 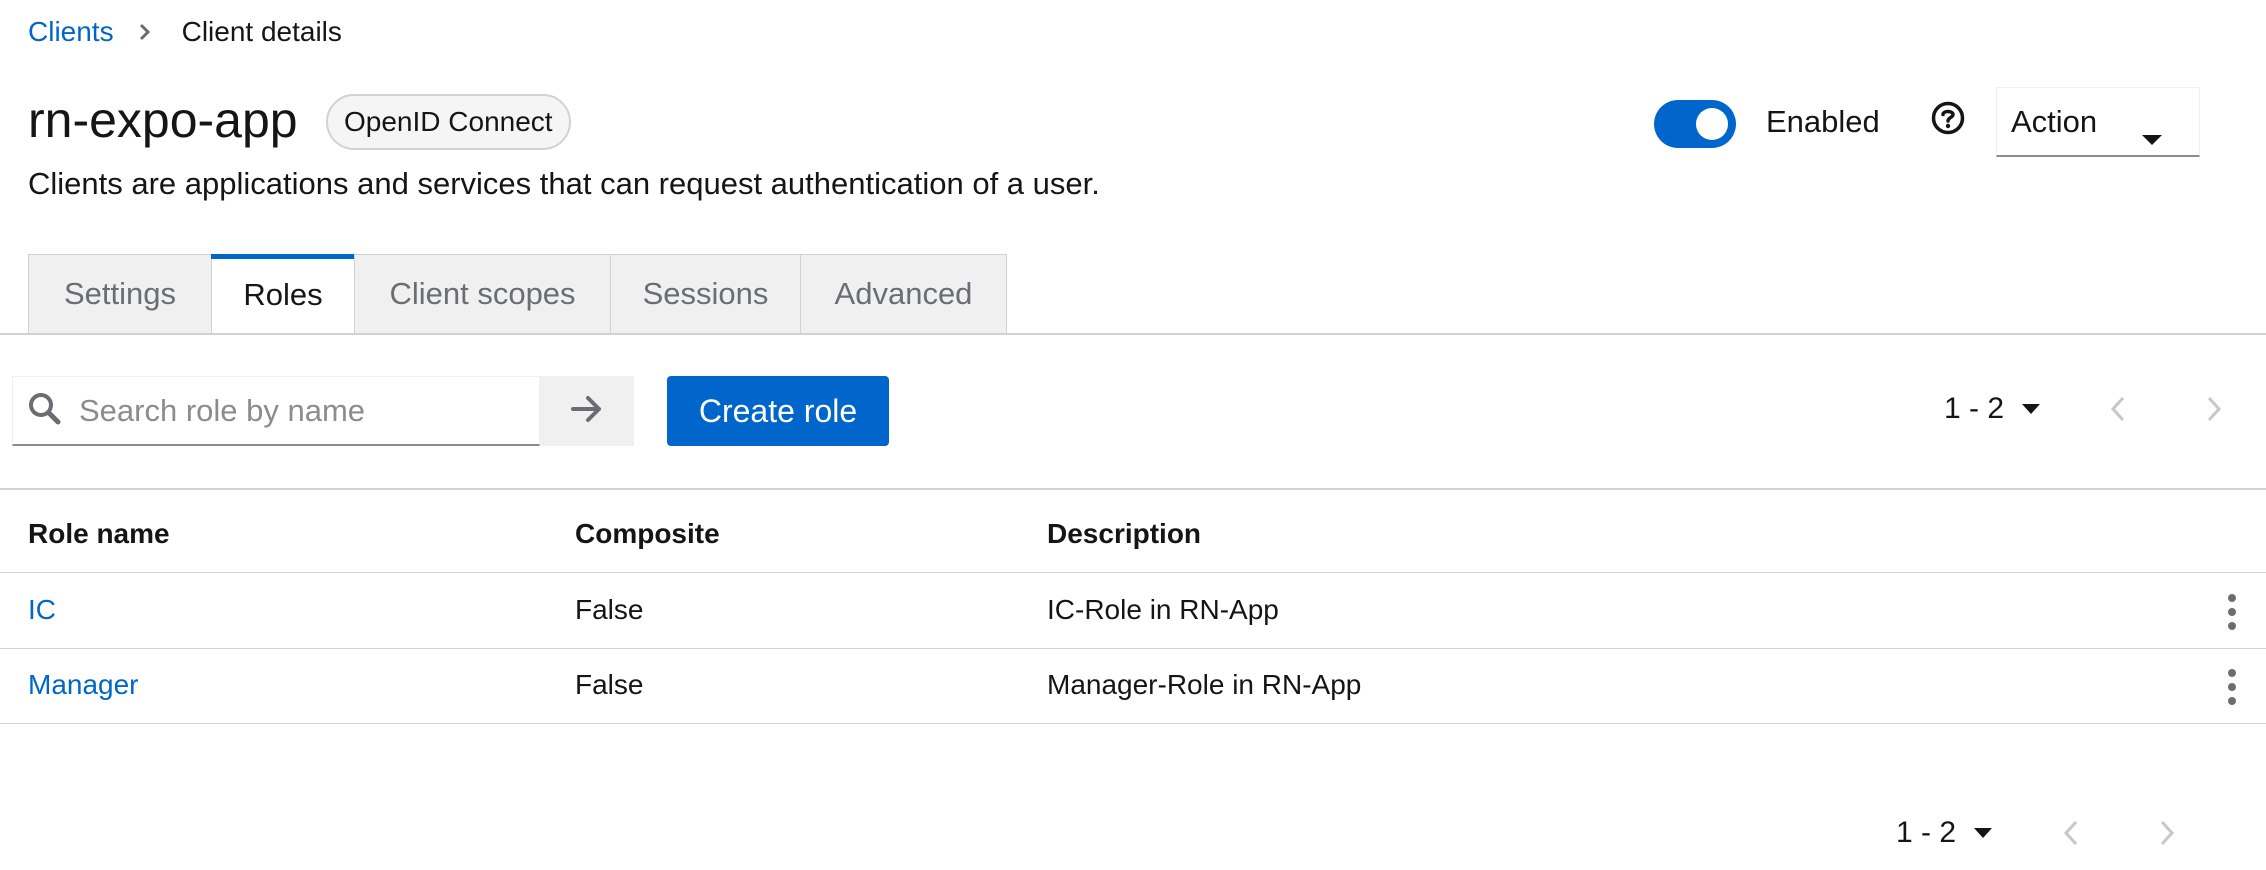 I want to click on pagination-toggle-top: 1 - 2, so click(x=1992, y=409).